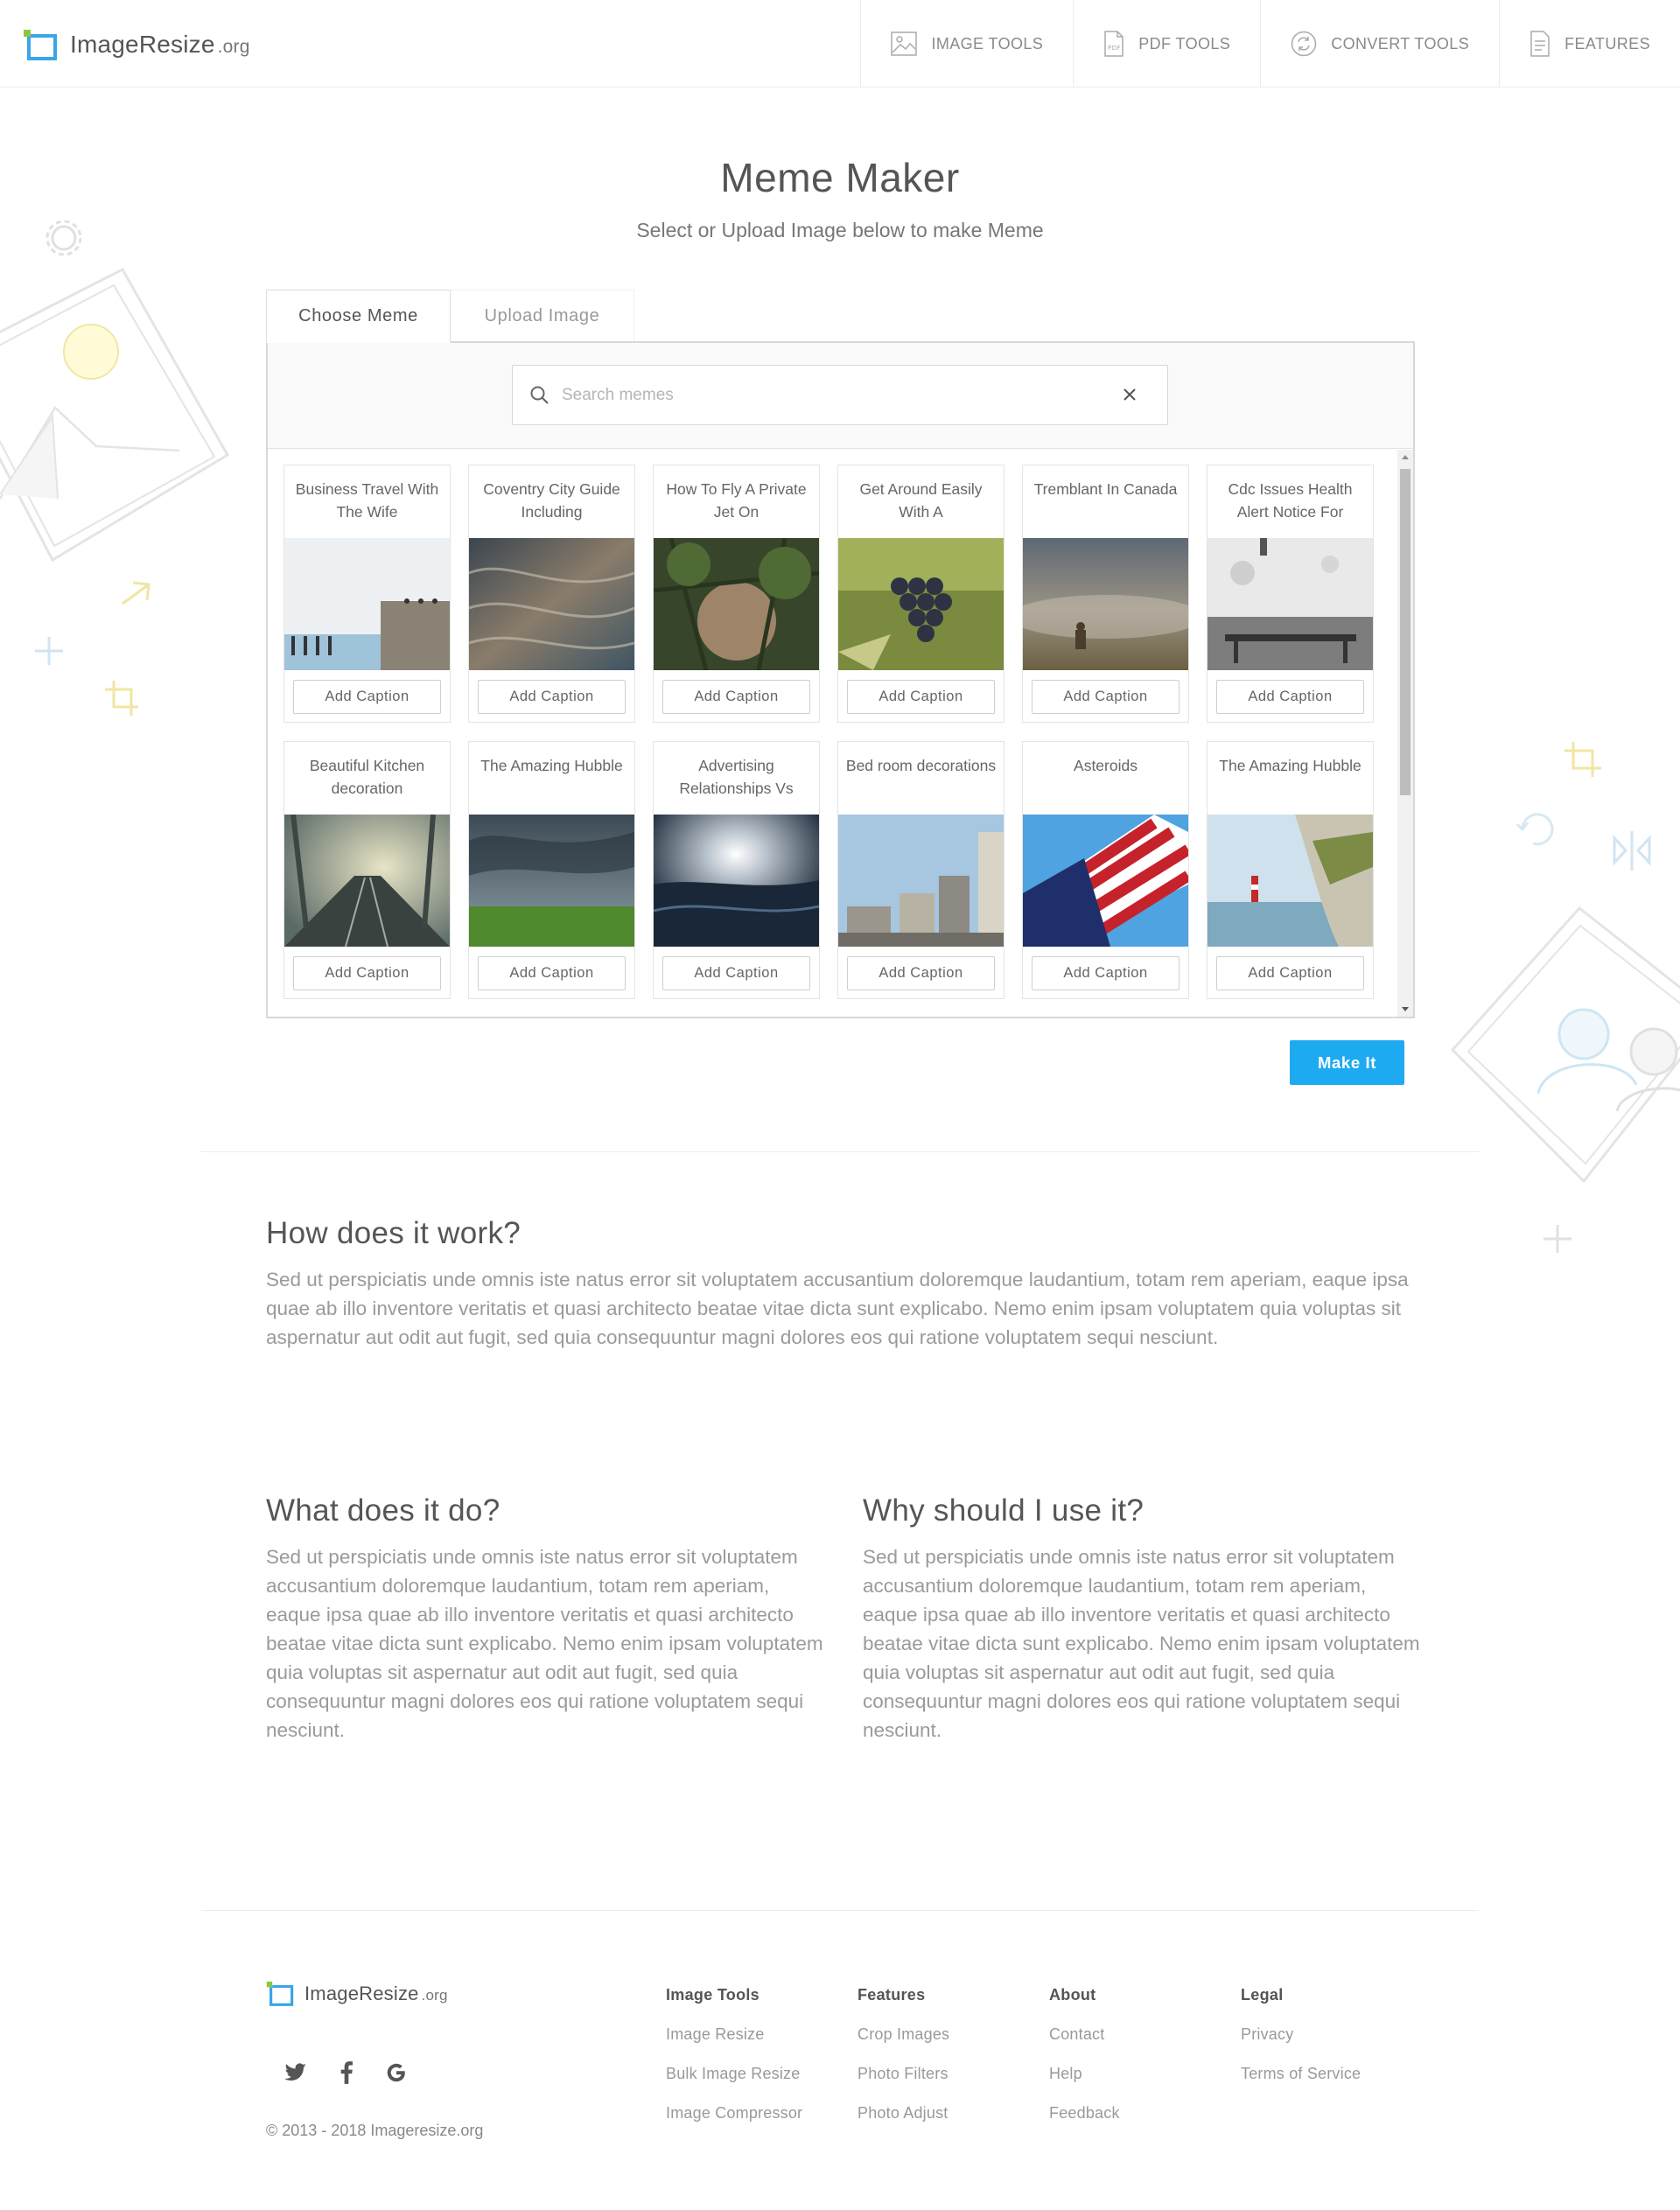  Describe the element at coordinates (1084, 2113) in the screenshot. I see `footer-link-feedback: Feedback` at that location.